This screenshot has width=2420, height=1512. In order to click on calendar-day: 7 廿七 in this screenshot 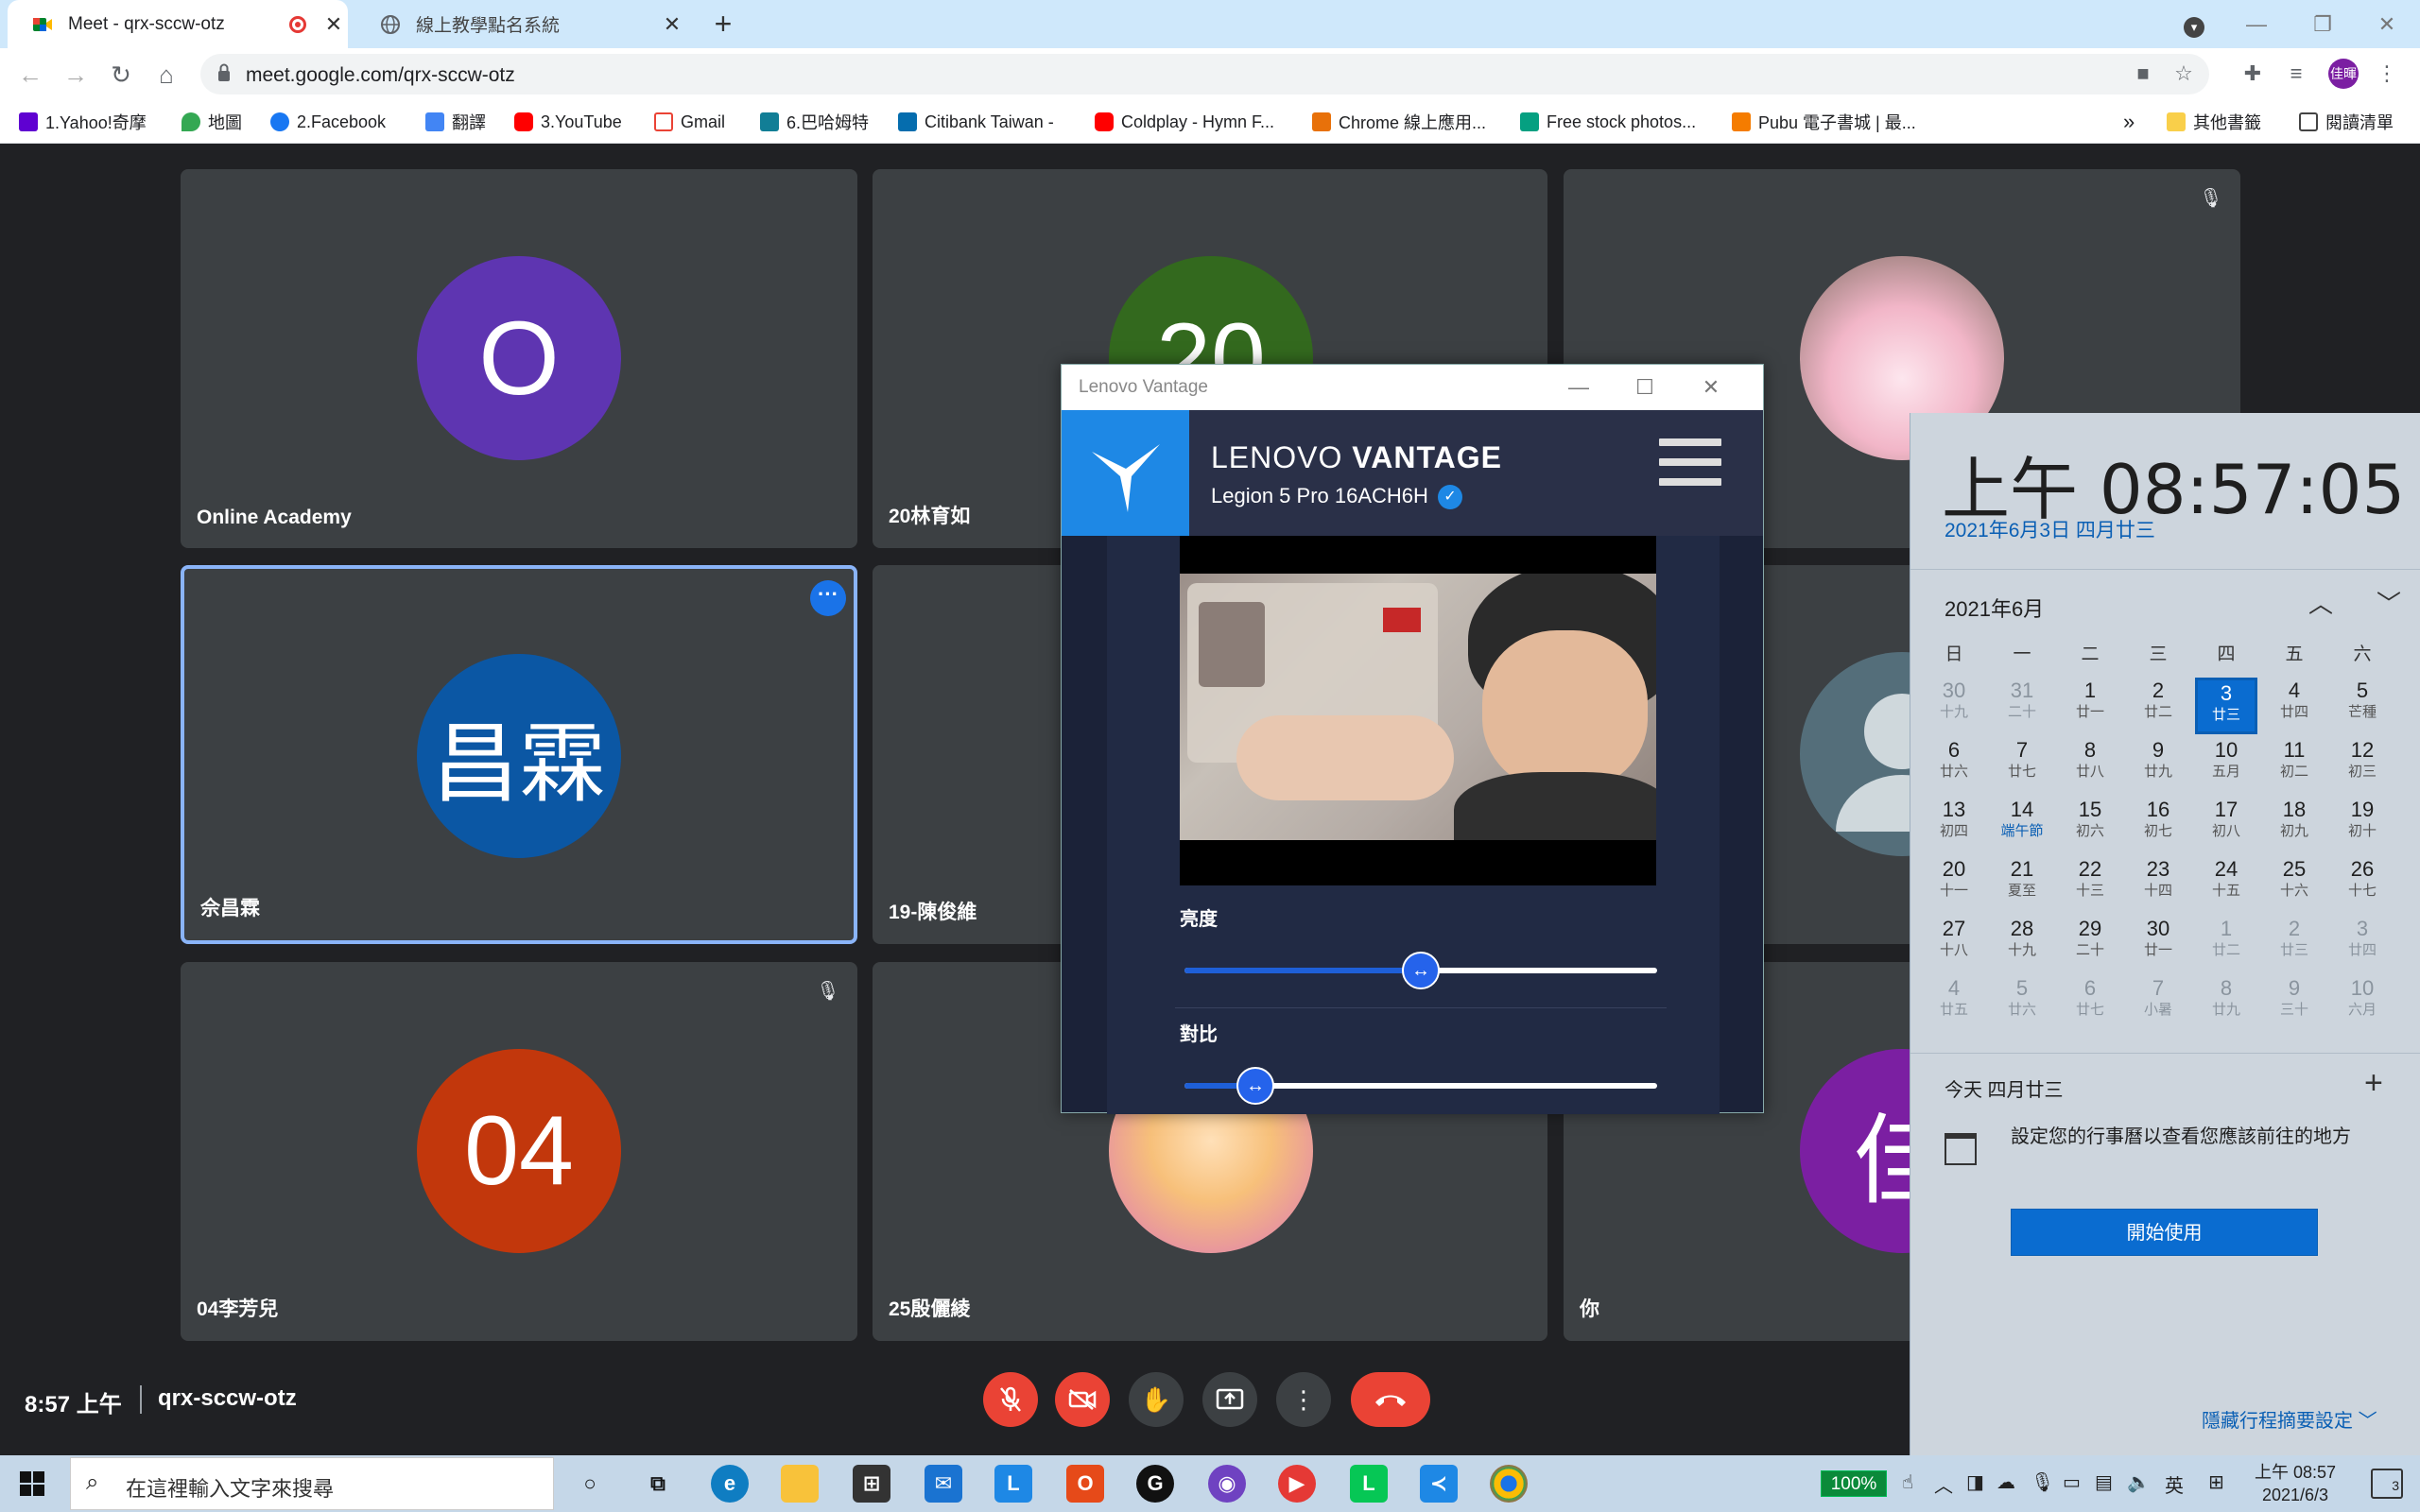, I will do `click(2022, 765)`.